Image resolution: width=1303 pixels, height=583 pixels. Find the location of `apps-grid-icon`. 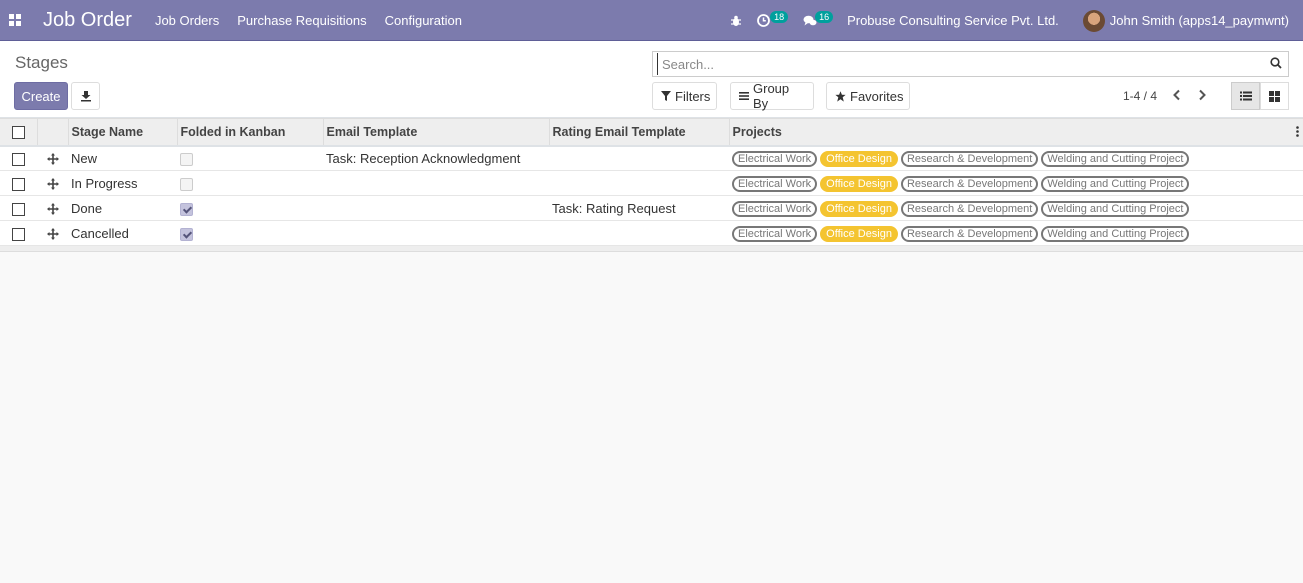

apps-grid-icon is located at coordinates (15, 20).